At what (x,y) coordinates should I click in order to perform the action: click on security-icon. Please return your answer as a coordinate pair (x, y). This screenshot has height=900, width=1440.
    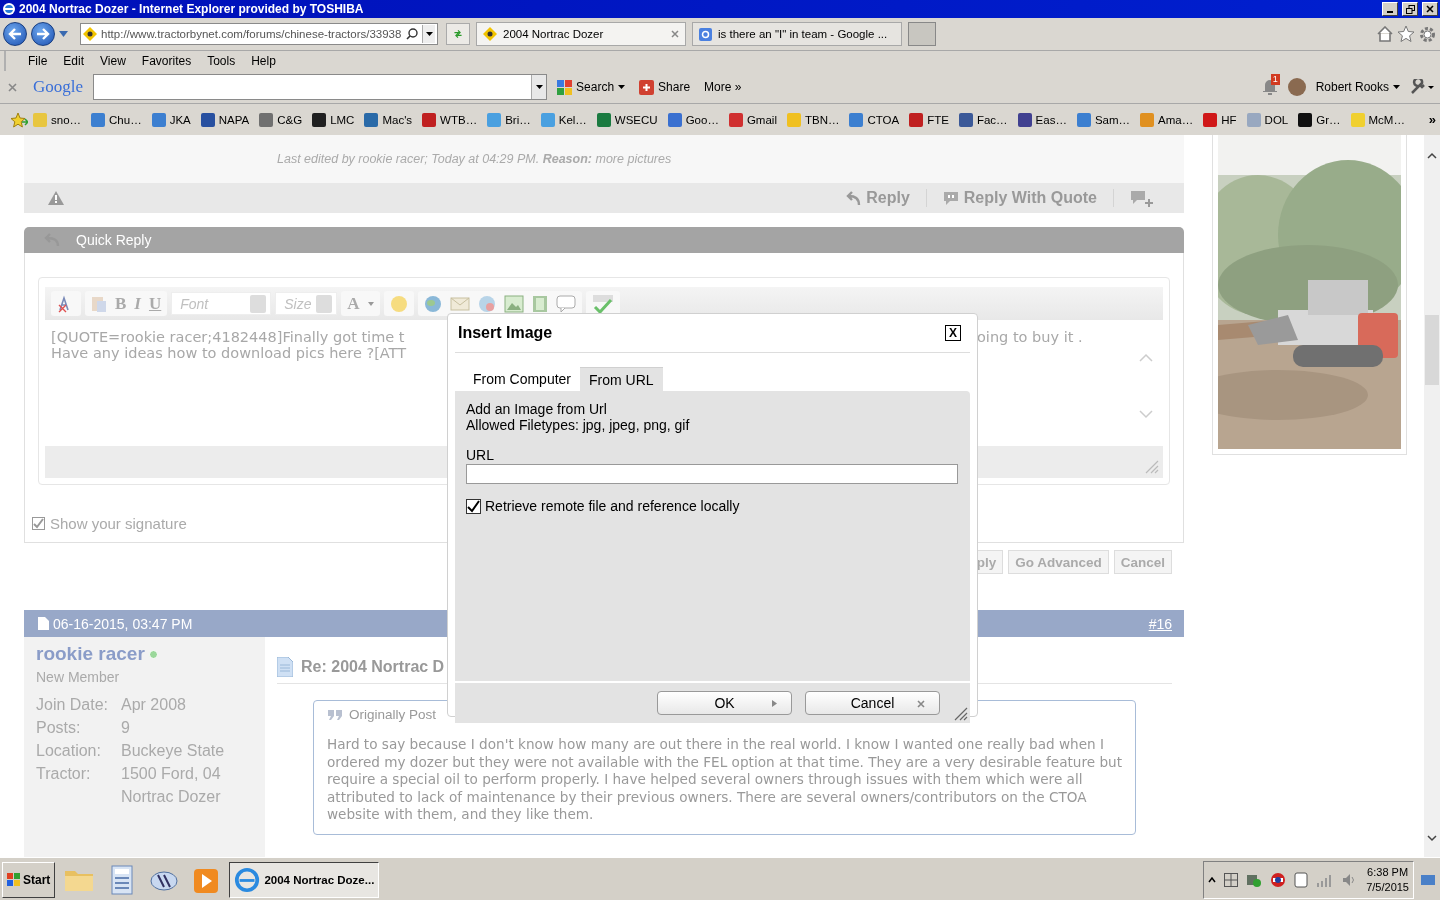
    Looking at the image, I should click on (1254, 880).